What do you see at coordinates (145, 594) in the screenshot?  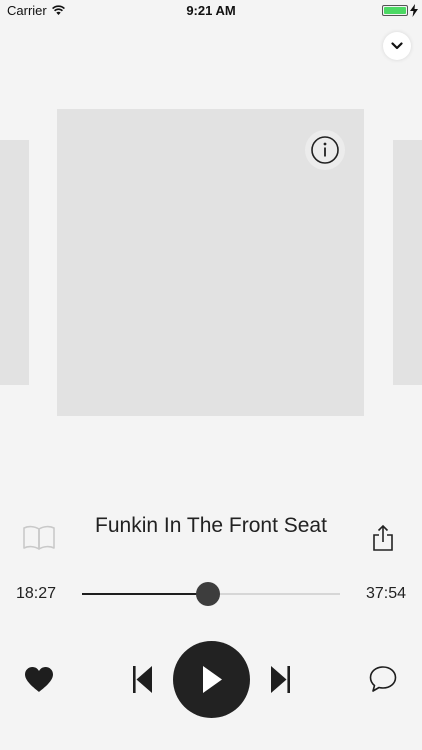 I see `progress-fill` at bounding box center [145, 594].